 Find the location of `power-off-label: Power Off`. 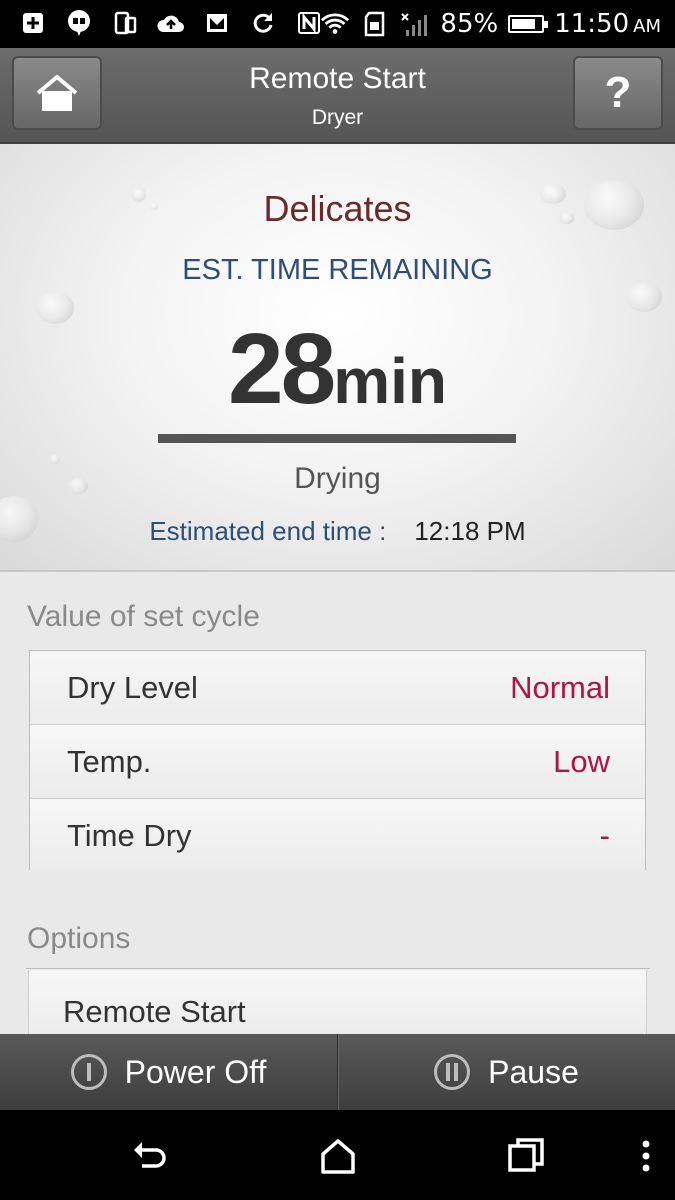

power-off-label: Power Off is located at coordinates (195, 1071).